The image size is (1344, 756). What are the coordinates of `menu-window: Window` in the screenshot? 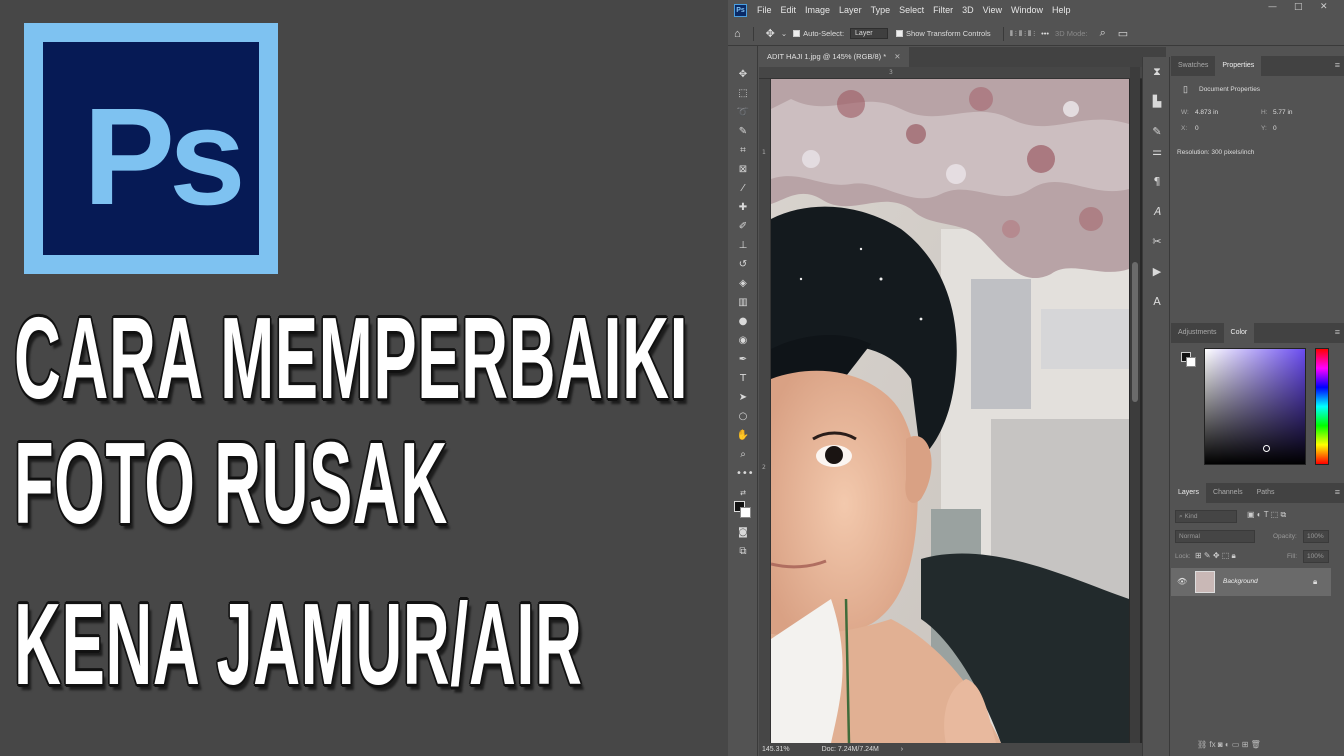 It's located at (1027, 10).